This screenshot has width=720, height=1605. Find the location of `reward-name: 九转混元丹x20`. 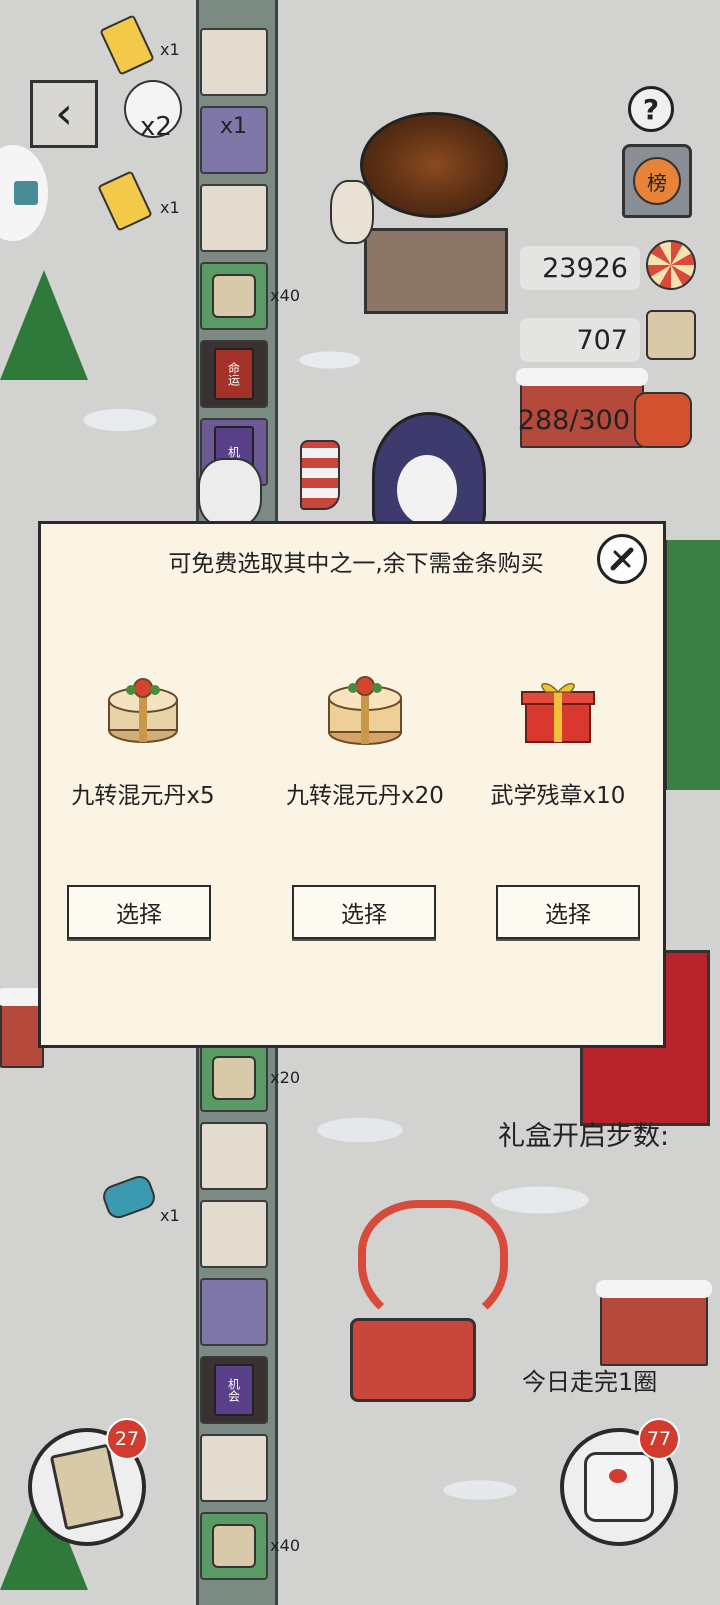

reward-name: 九转混元丹x20 is located at coordinates (365, 796).